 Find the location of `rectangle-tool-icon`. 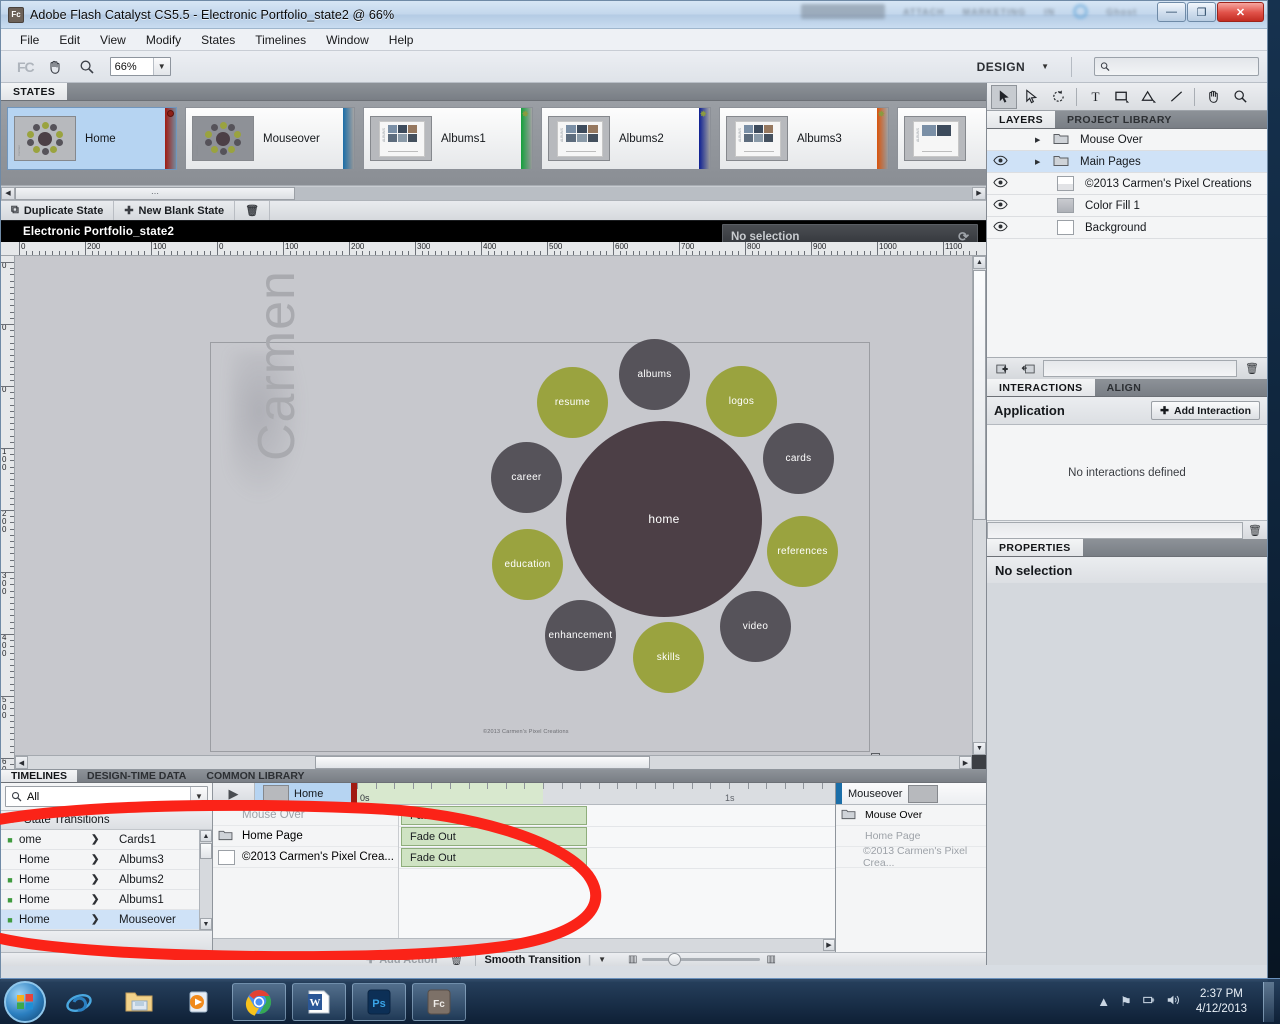

rectangle-tool-icon is located at coordinates (1122, 97).